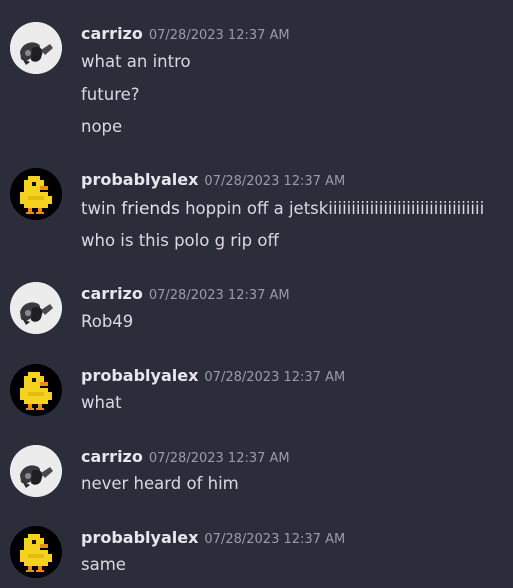 The height and width of the screenshot is (588, 513). What do you see at coordinates (180, 240) in the screenshot?
I see `message-text: who is this polo g rip off` at bounding box center [180, 240].